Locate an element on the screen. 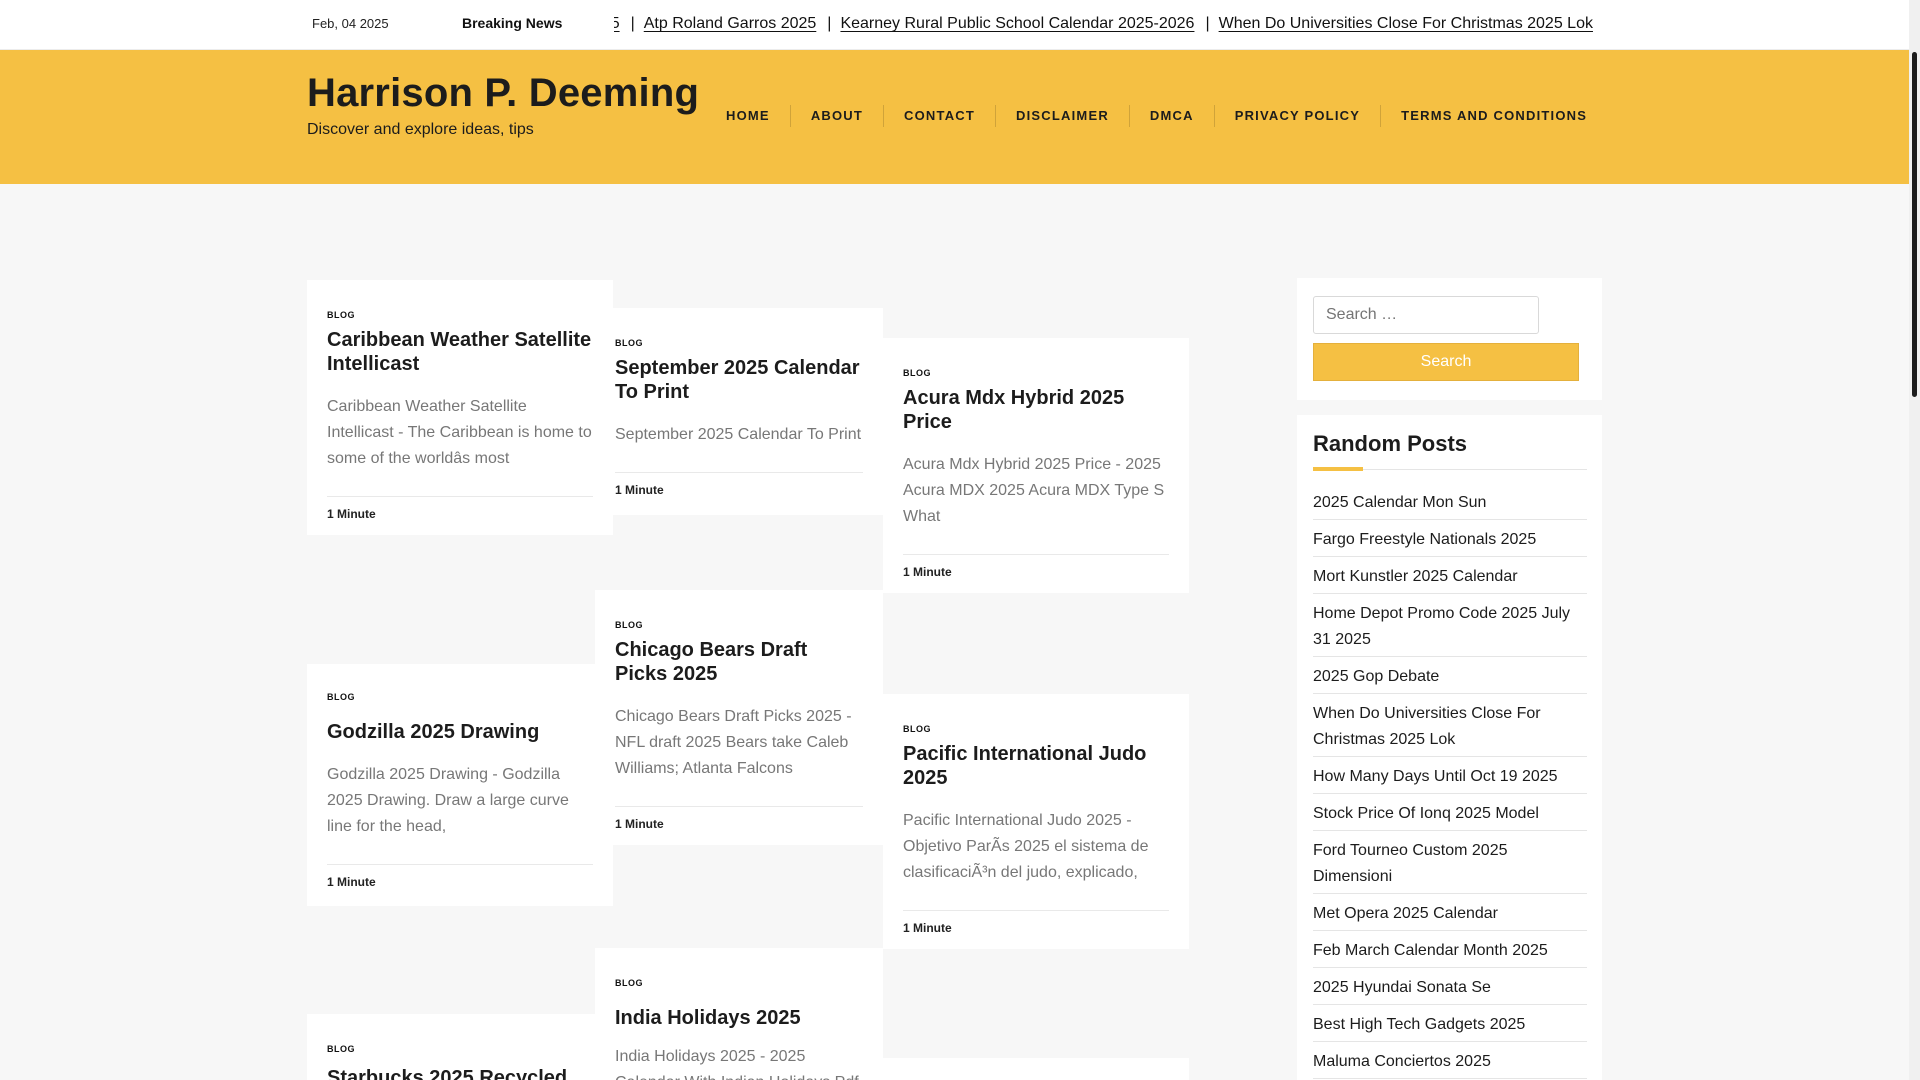  nav-home: HOME is located at coordinates (748, 116).